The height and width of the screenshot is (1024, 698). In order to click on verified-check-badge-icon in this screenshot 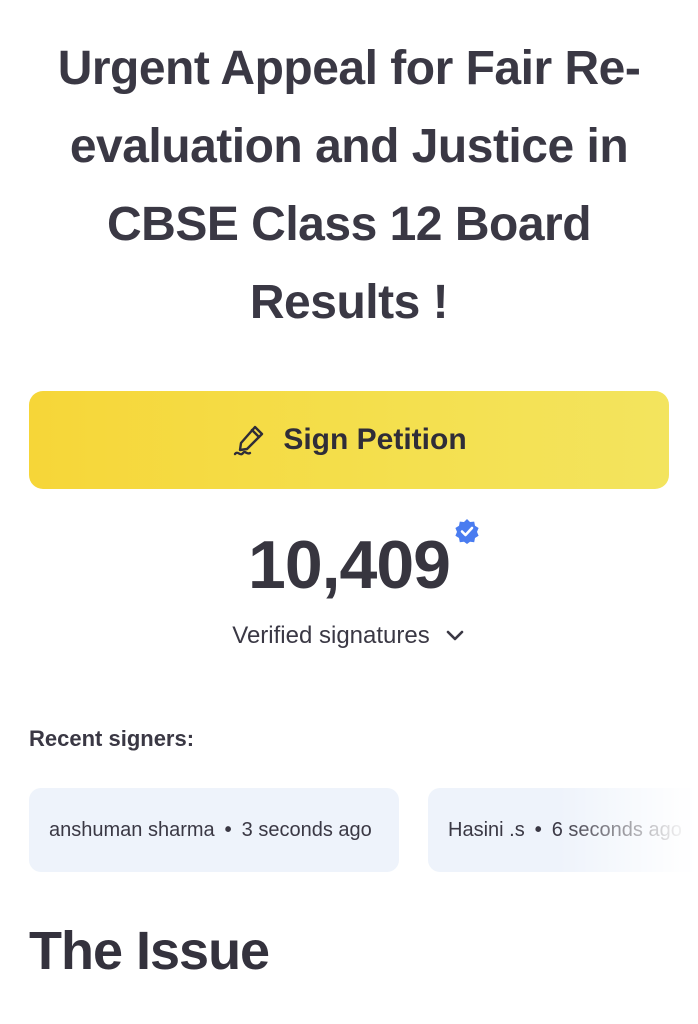, I will do `click(467, 531)`.